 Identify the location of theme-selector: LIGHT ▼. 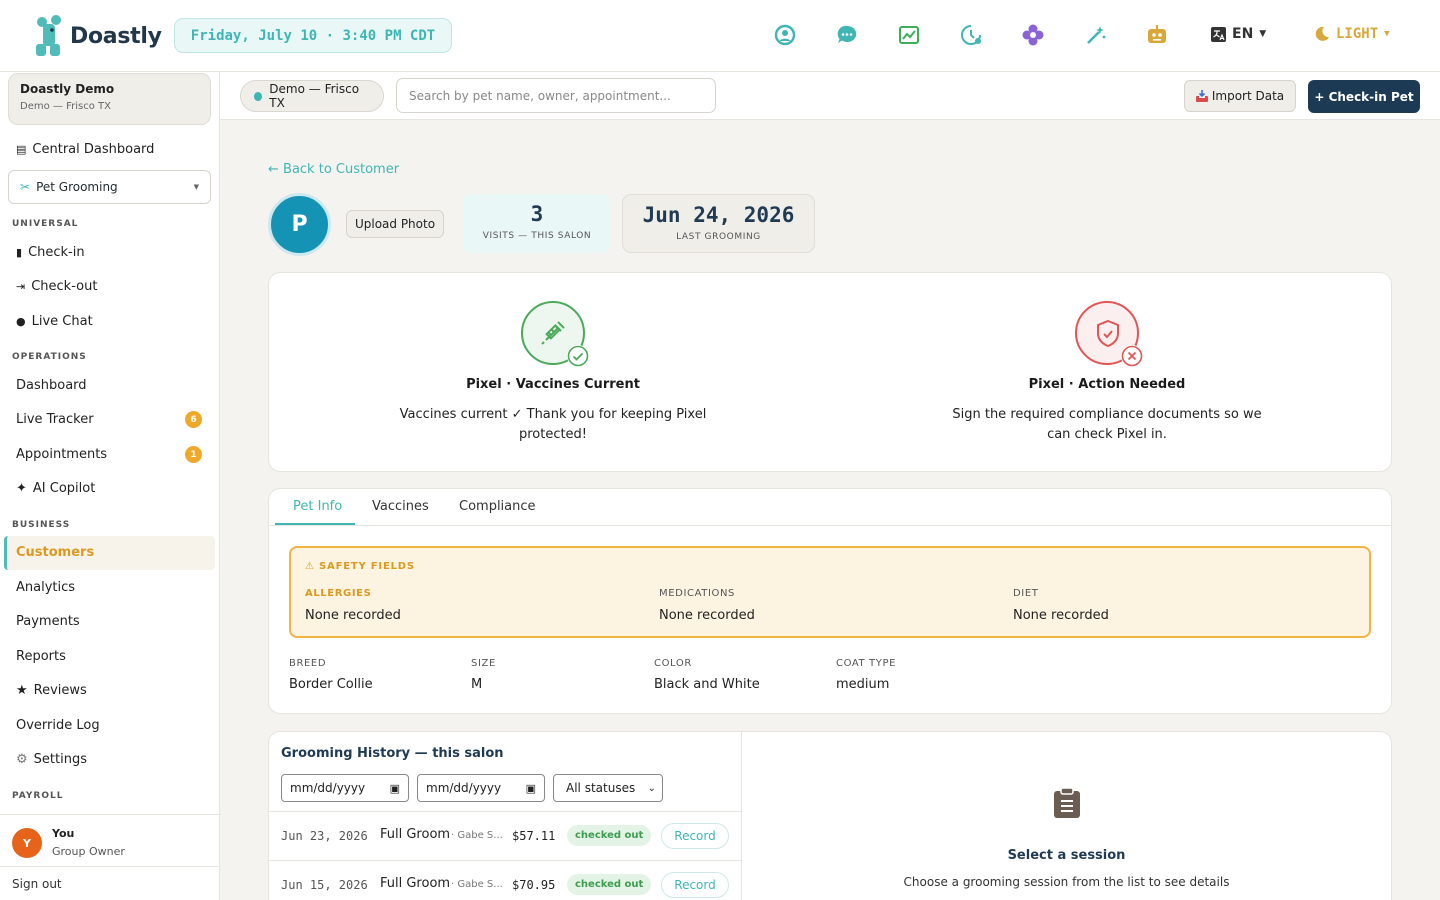
(1352, 34).